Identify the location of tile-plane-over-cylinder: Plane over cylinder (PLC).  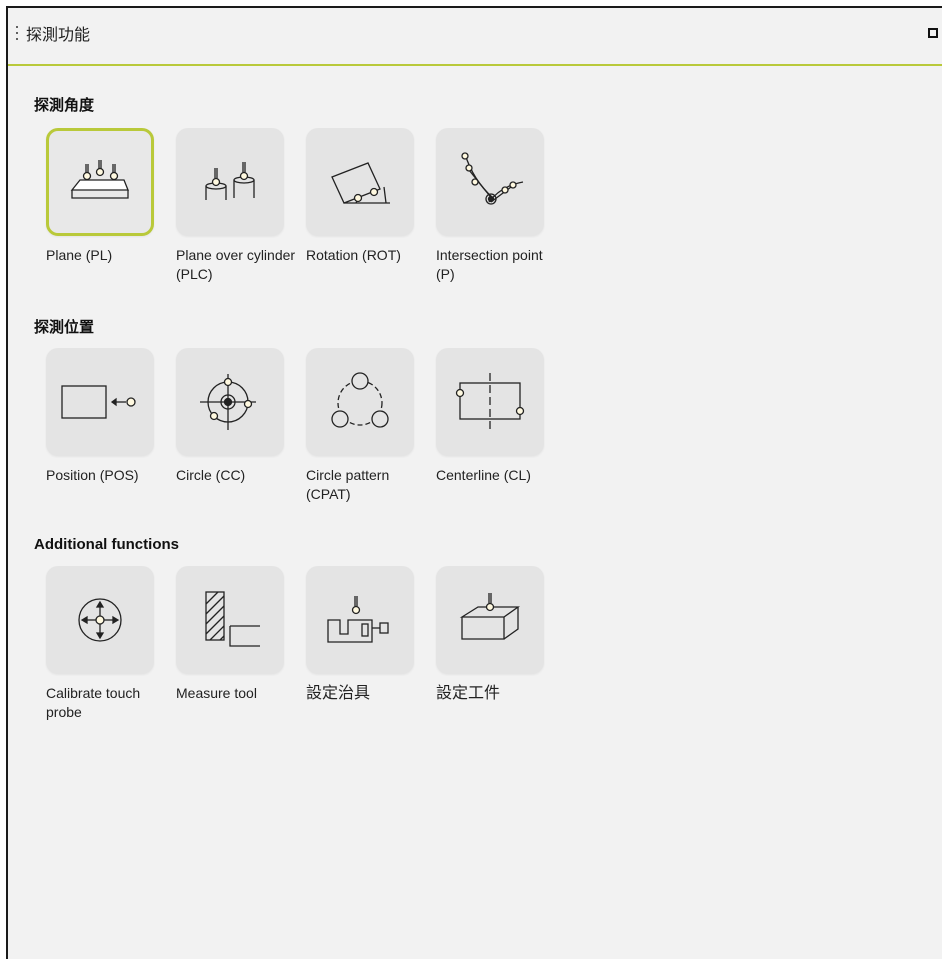
(235, 206).